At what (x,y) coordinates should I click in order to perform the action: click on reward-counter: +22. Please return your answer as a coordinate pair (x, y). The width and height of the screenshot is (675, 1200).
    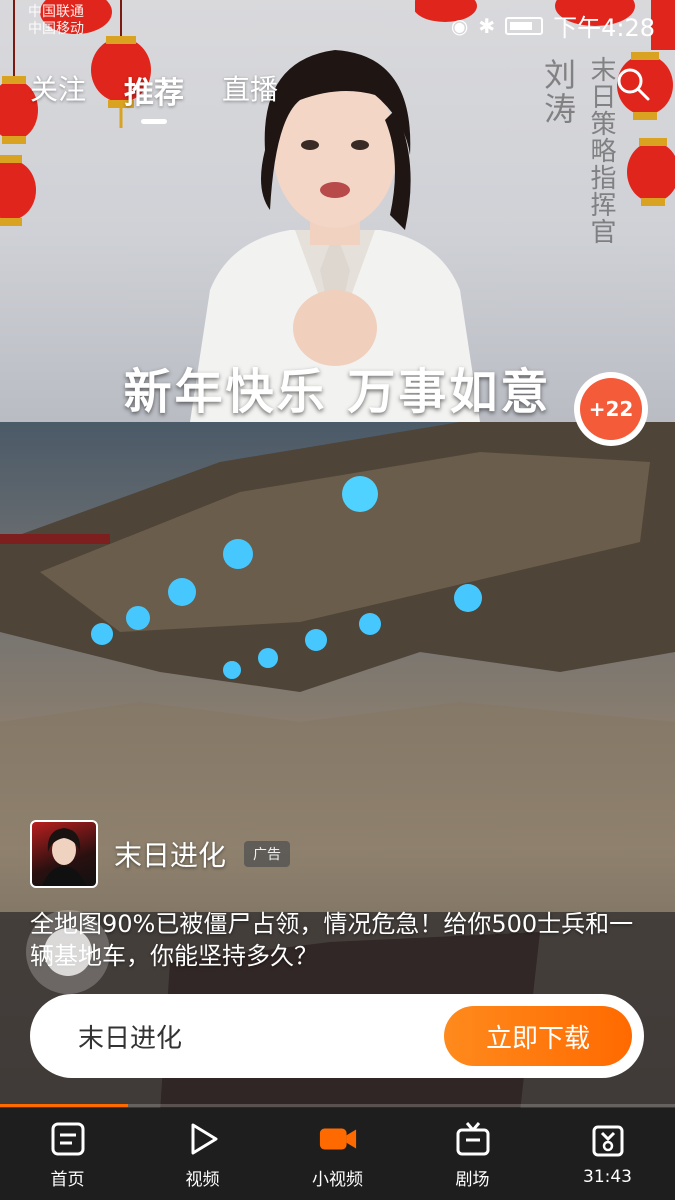
    Looking at the image, I should click on (611, 409).